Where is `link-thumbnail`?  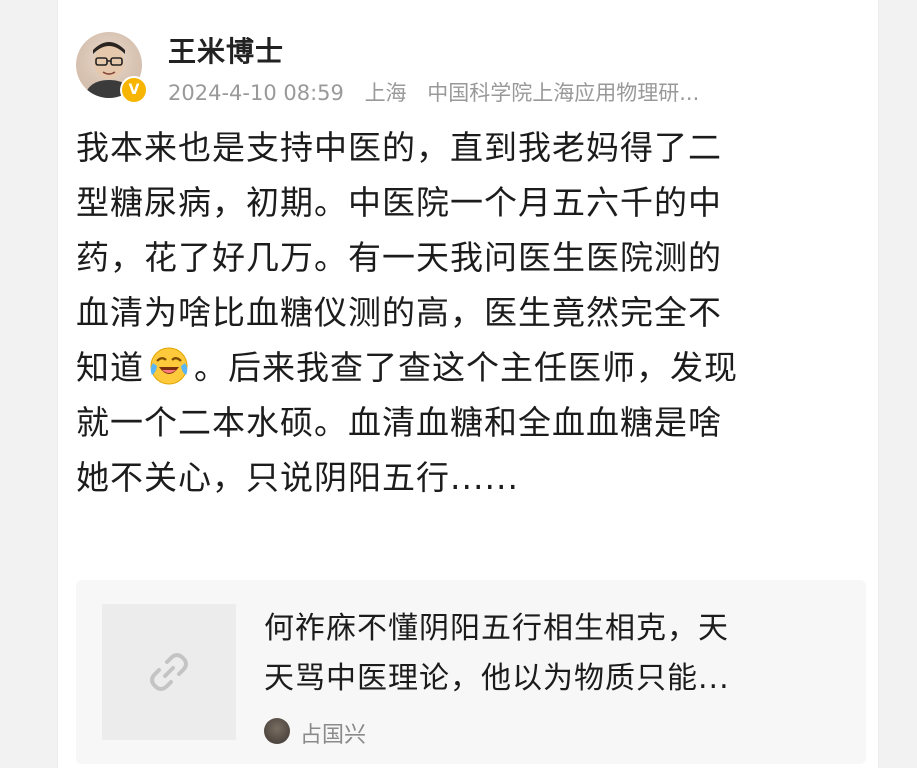 link-thumbnail is located at coordinates (169, 672).